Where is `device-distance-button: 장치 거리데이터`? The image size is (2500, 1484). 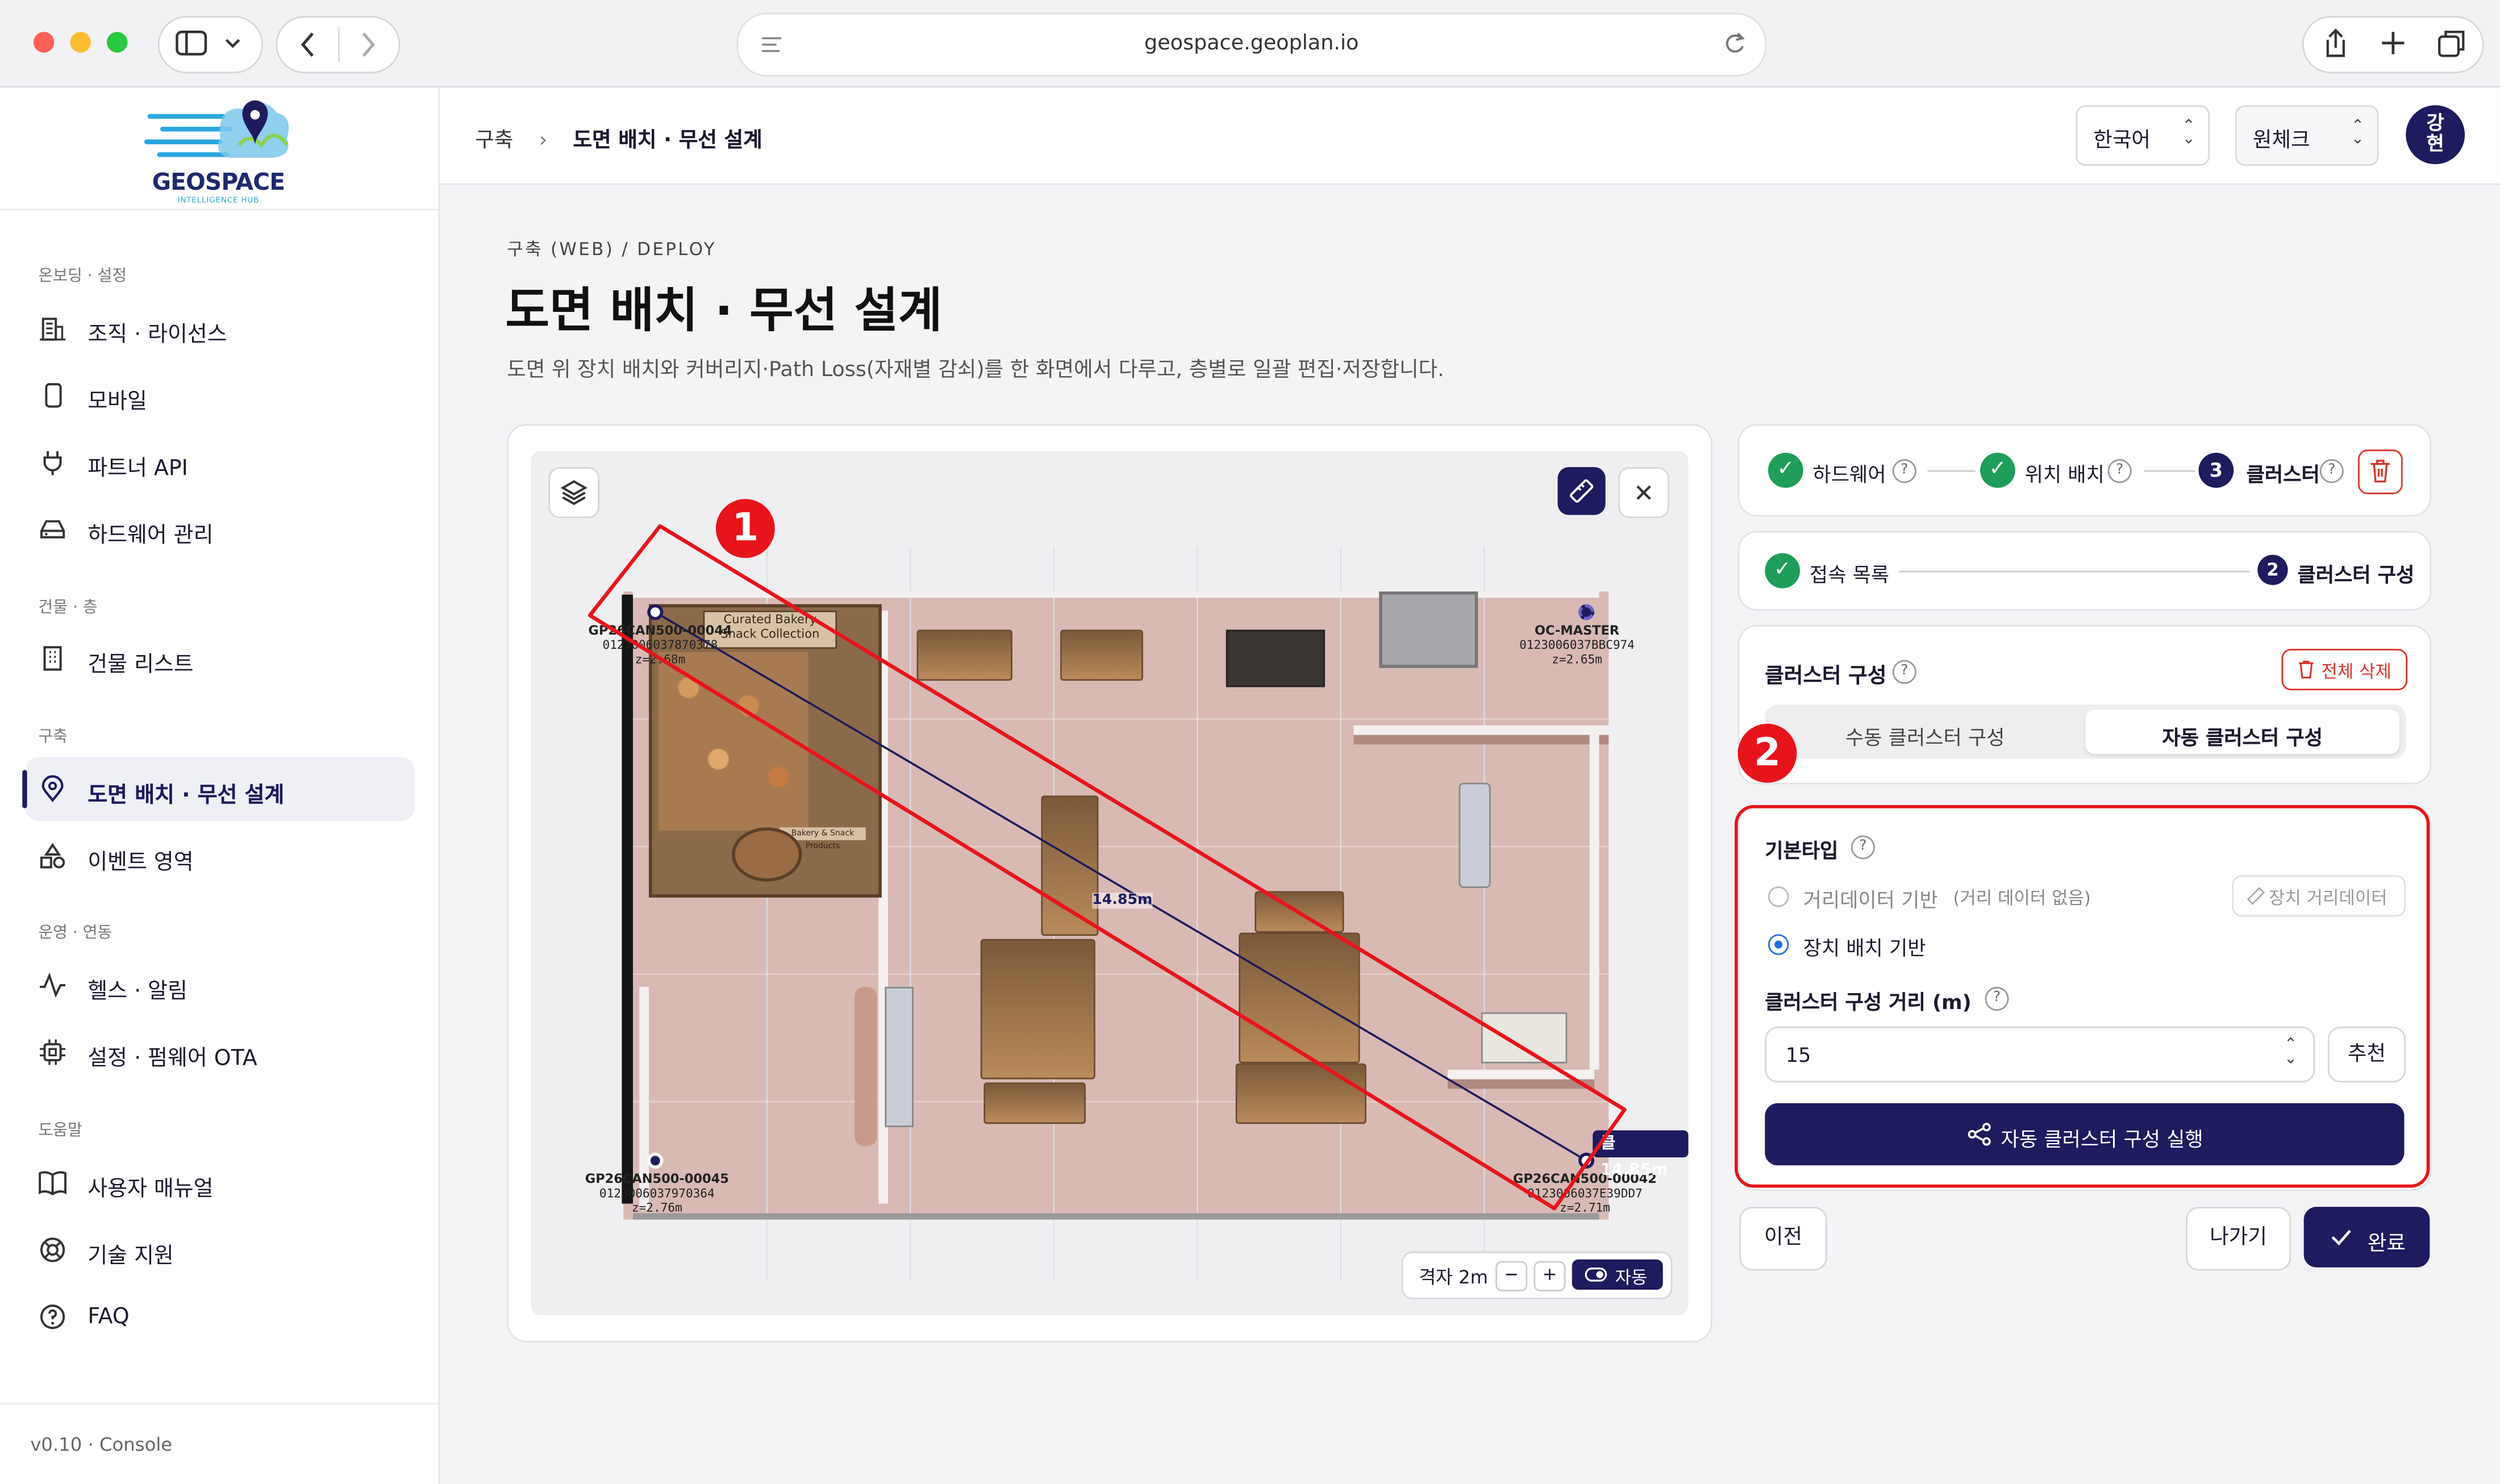 device-distance-button: 장치 거리데이터 is located at coordinates (2319, 896).